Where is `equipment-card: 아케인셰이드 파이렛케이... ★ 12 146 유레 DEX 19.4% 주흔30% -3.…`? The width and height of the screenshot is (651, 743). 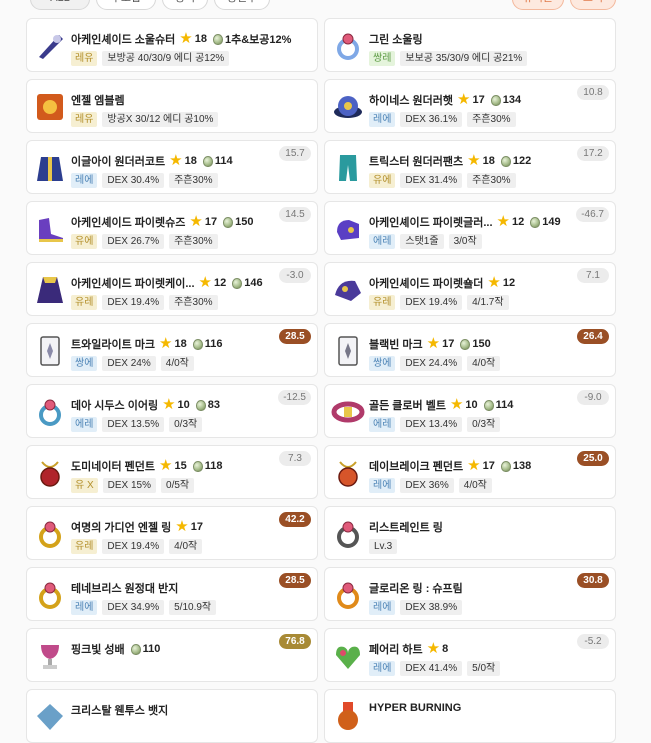 equipment-card: 아케인셰이드 파이렛케이... ★ 12 146 유레 DEX 19.4% 주흔30% -3.… is located at coordinates (172, 289).